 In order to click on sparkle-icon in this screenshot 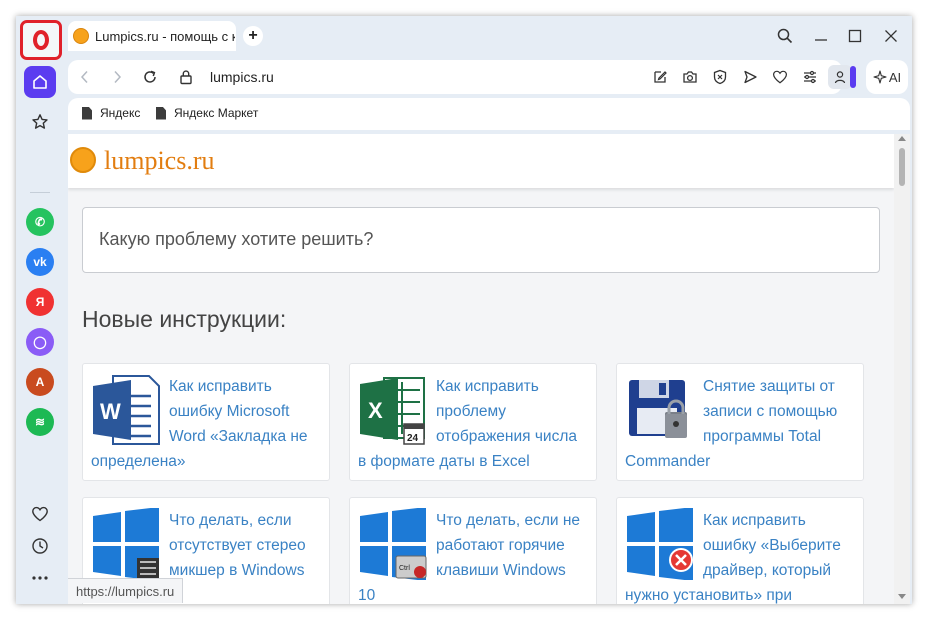, I will do `click(880, 77)`.